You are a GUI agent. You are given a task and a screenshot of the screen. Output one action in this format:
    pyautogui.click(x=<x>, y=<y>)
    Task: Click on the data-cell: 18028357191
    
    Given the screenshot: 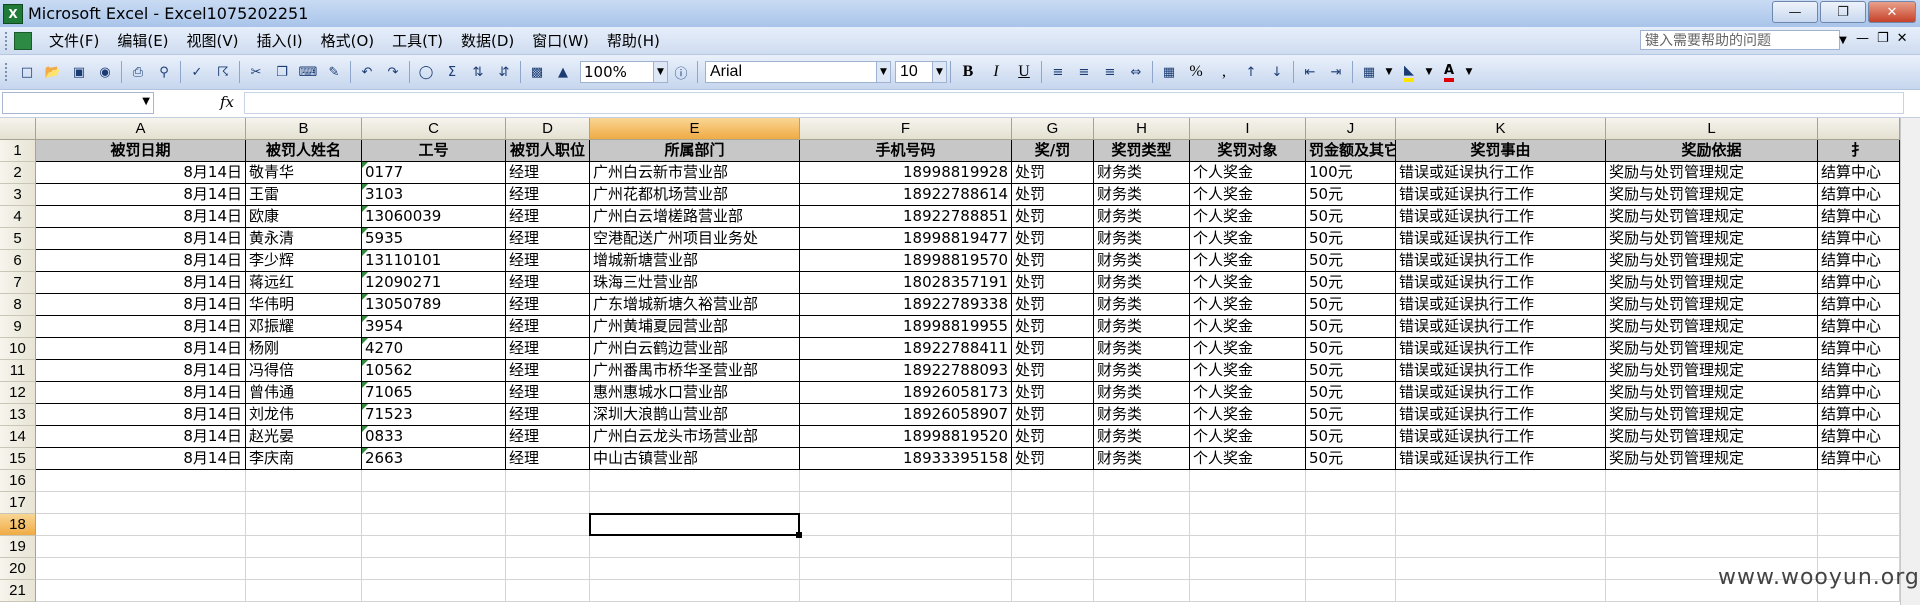 What is the action you would take?
    pyautogui.click(x=906, y=283)
    